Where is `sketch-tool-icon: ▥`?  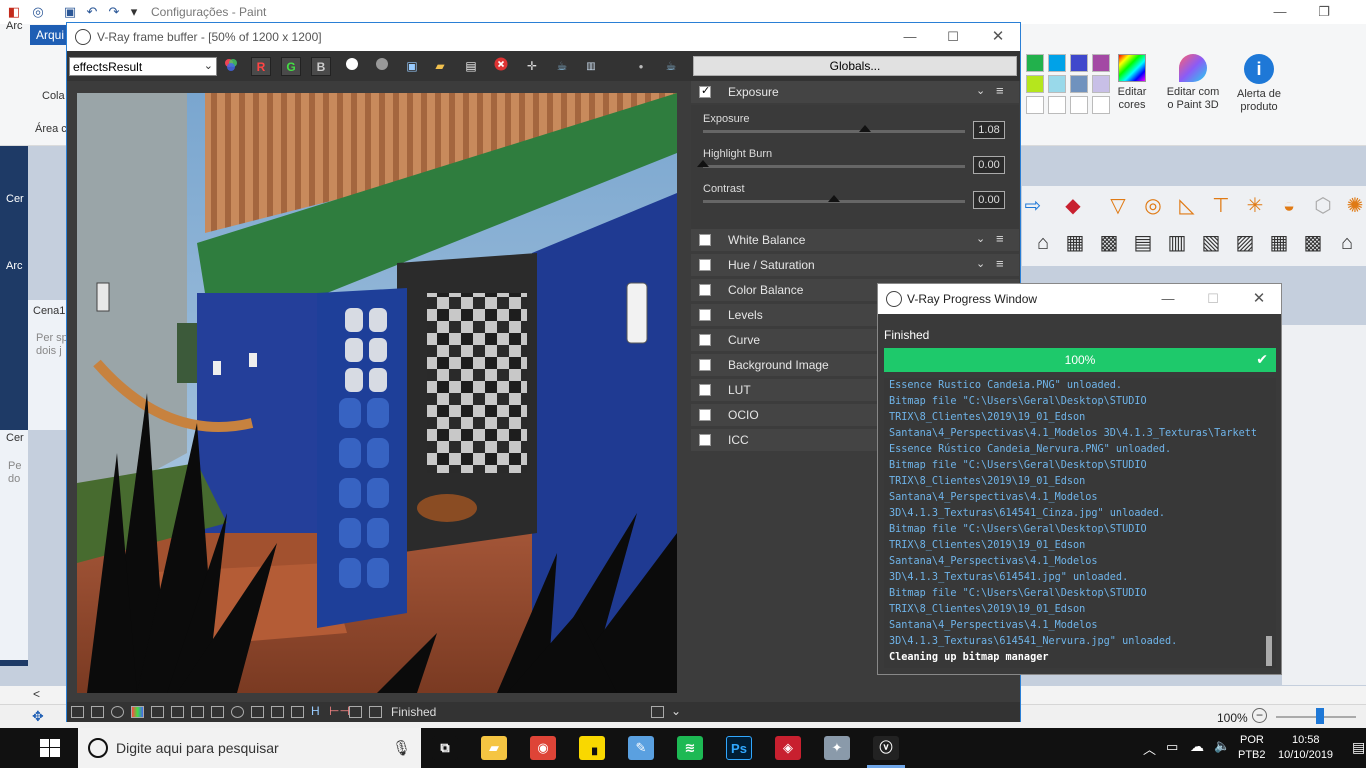
sketch-tool-icon: ▥ is located at coordinates (1177, 243).